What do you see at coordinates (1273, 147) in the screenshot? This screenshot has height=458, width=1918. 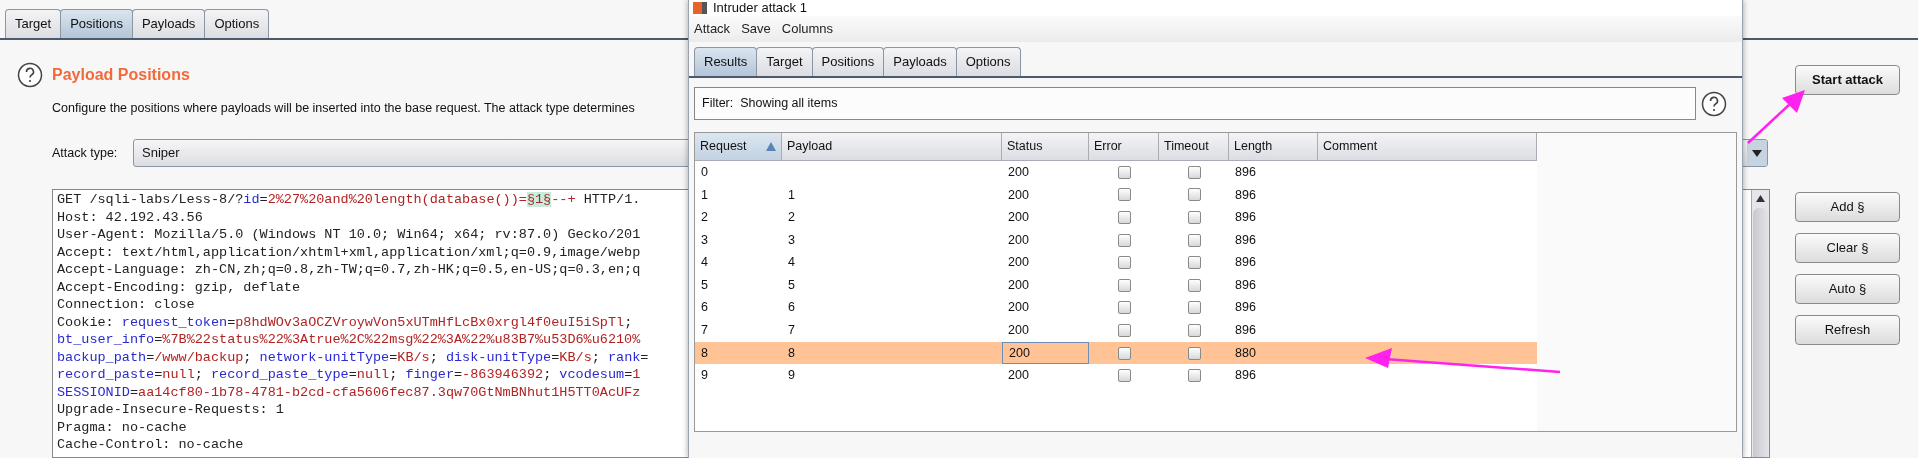 I see `column-header: Length` at bounding box center [1273, 147].